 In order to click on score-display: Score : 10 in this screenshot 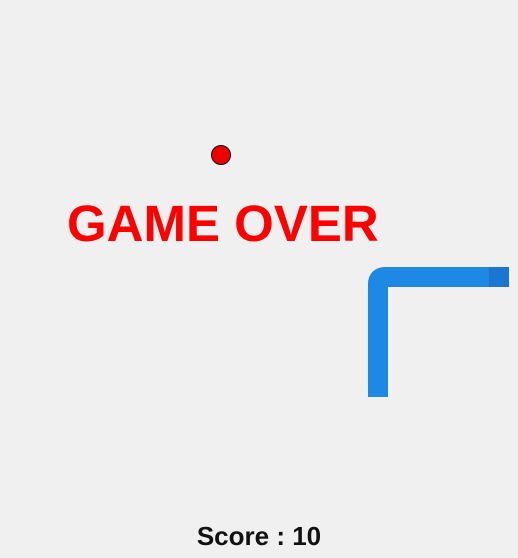, I will do `click(259, 536)`.